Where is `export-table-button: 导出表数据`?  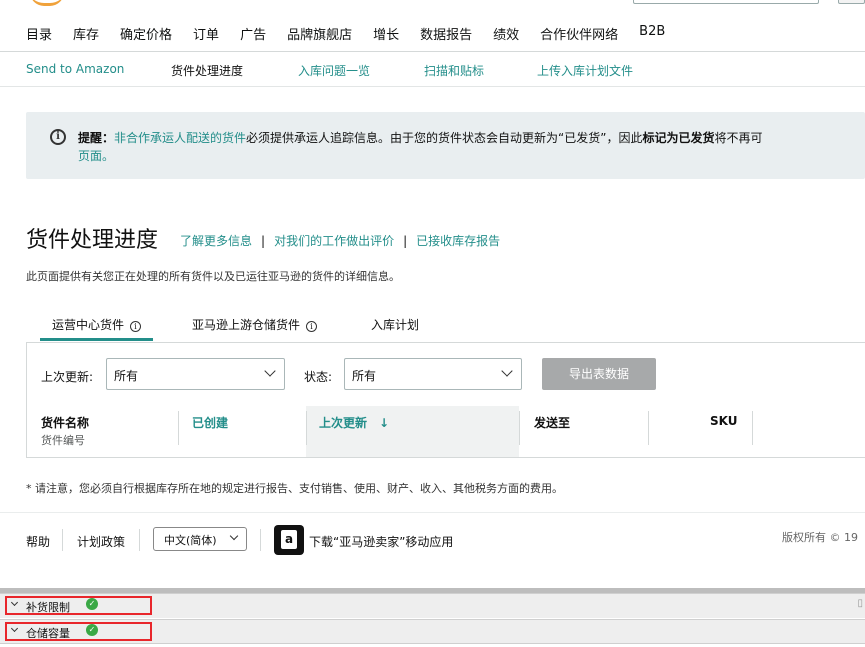
export-table-button: 导出表数据 is located at coordinates (599, 374).